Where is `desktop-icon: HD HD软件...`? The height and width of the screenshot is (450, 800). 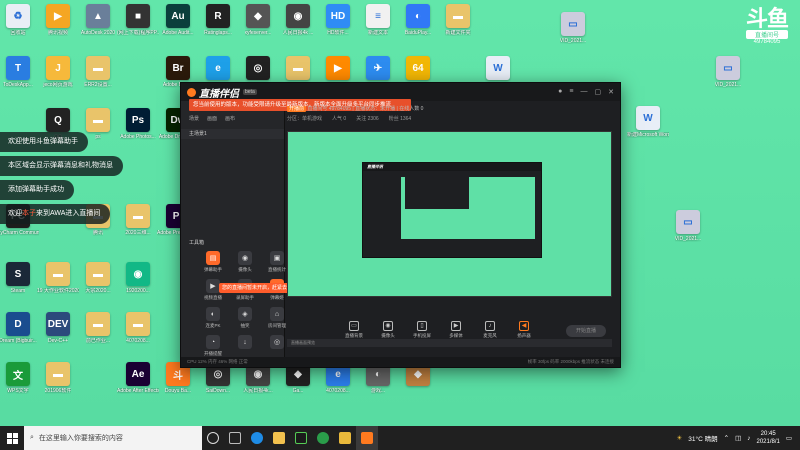
desktop-icon: HD HD软件... is located at coordinates (338, 20).